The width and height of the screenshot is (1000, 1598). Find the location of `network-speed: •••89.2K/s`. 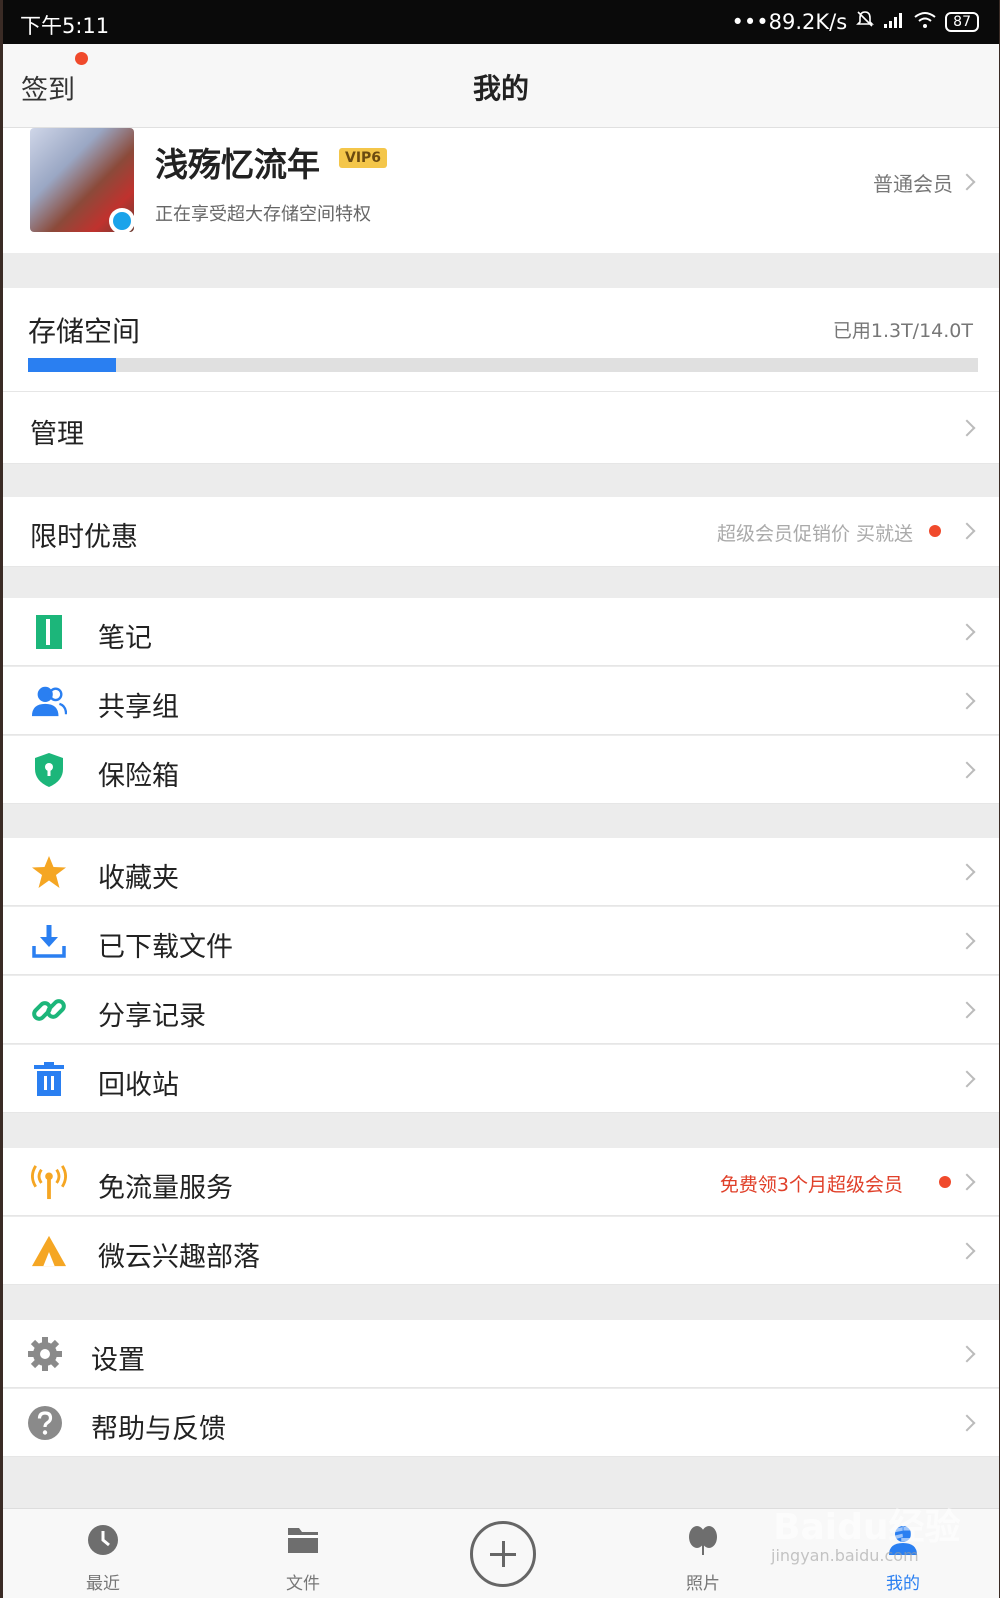

network-speed: •••89.2K/s is located at coordinates (789, 21).